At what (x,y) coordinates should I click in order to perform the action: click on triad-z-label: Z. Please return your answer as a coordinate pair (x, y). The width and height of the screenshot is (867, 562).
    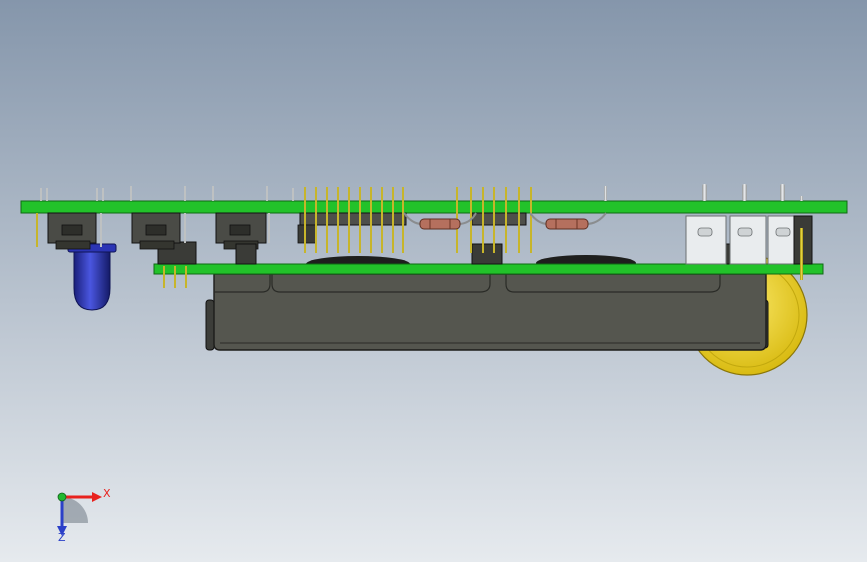
    Looking at the image, I should click on (62, 537).